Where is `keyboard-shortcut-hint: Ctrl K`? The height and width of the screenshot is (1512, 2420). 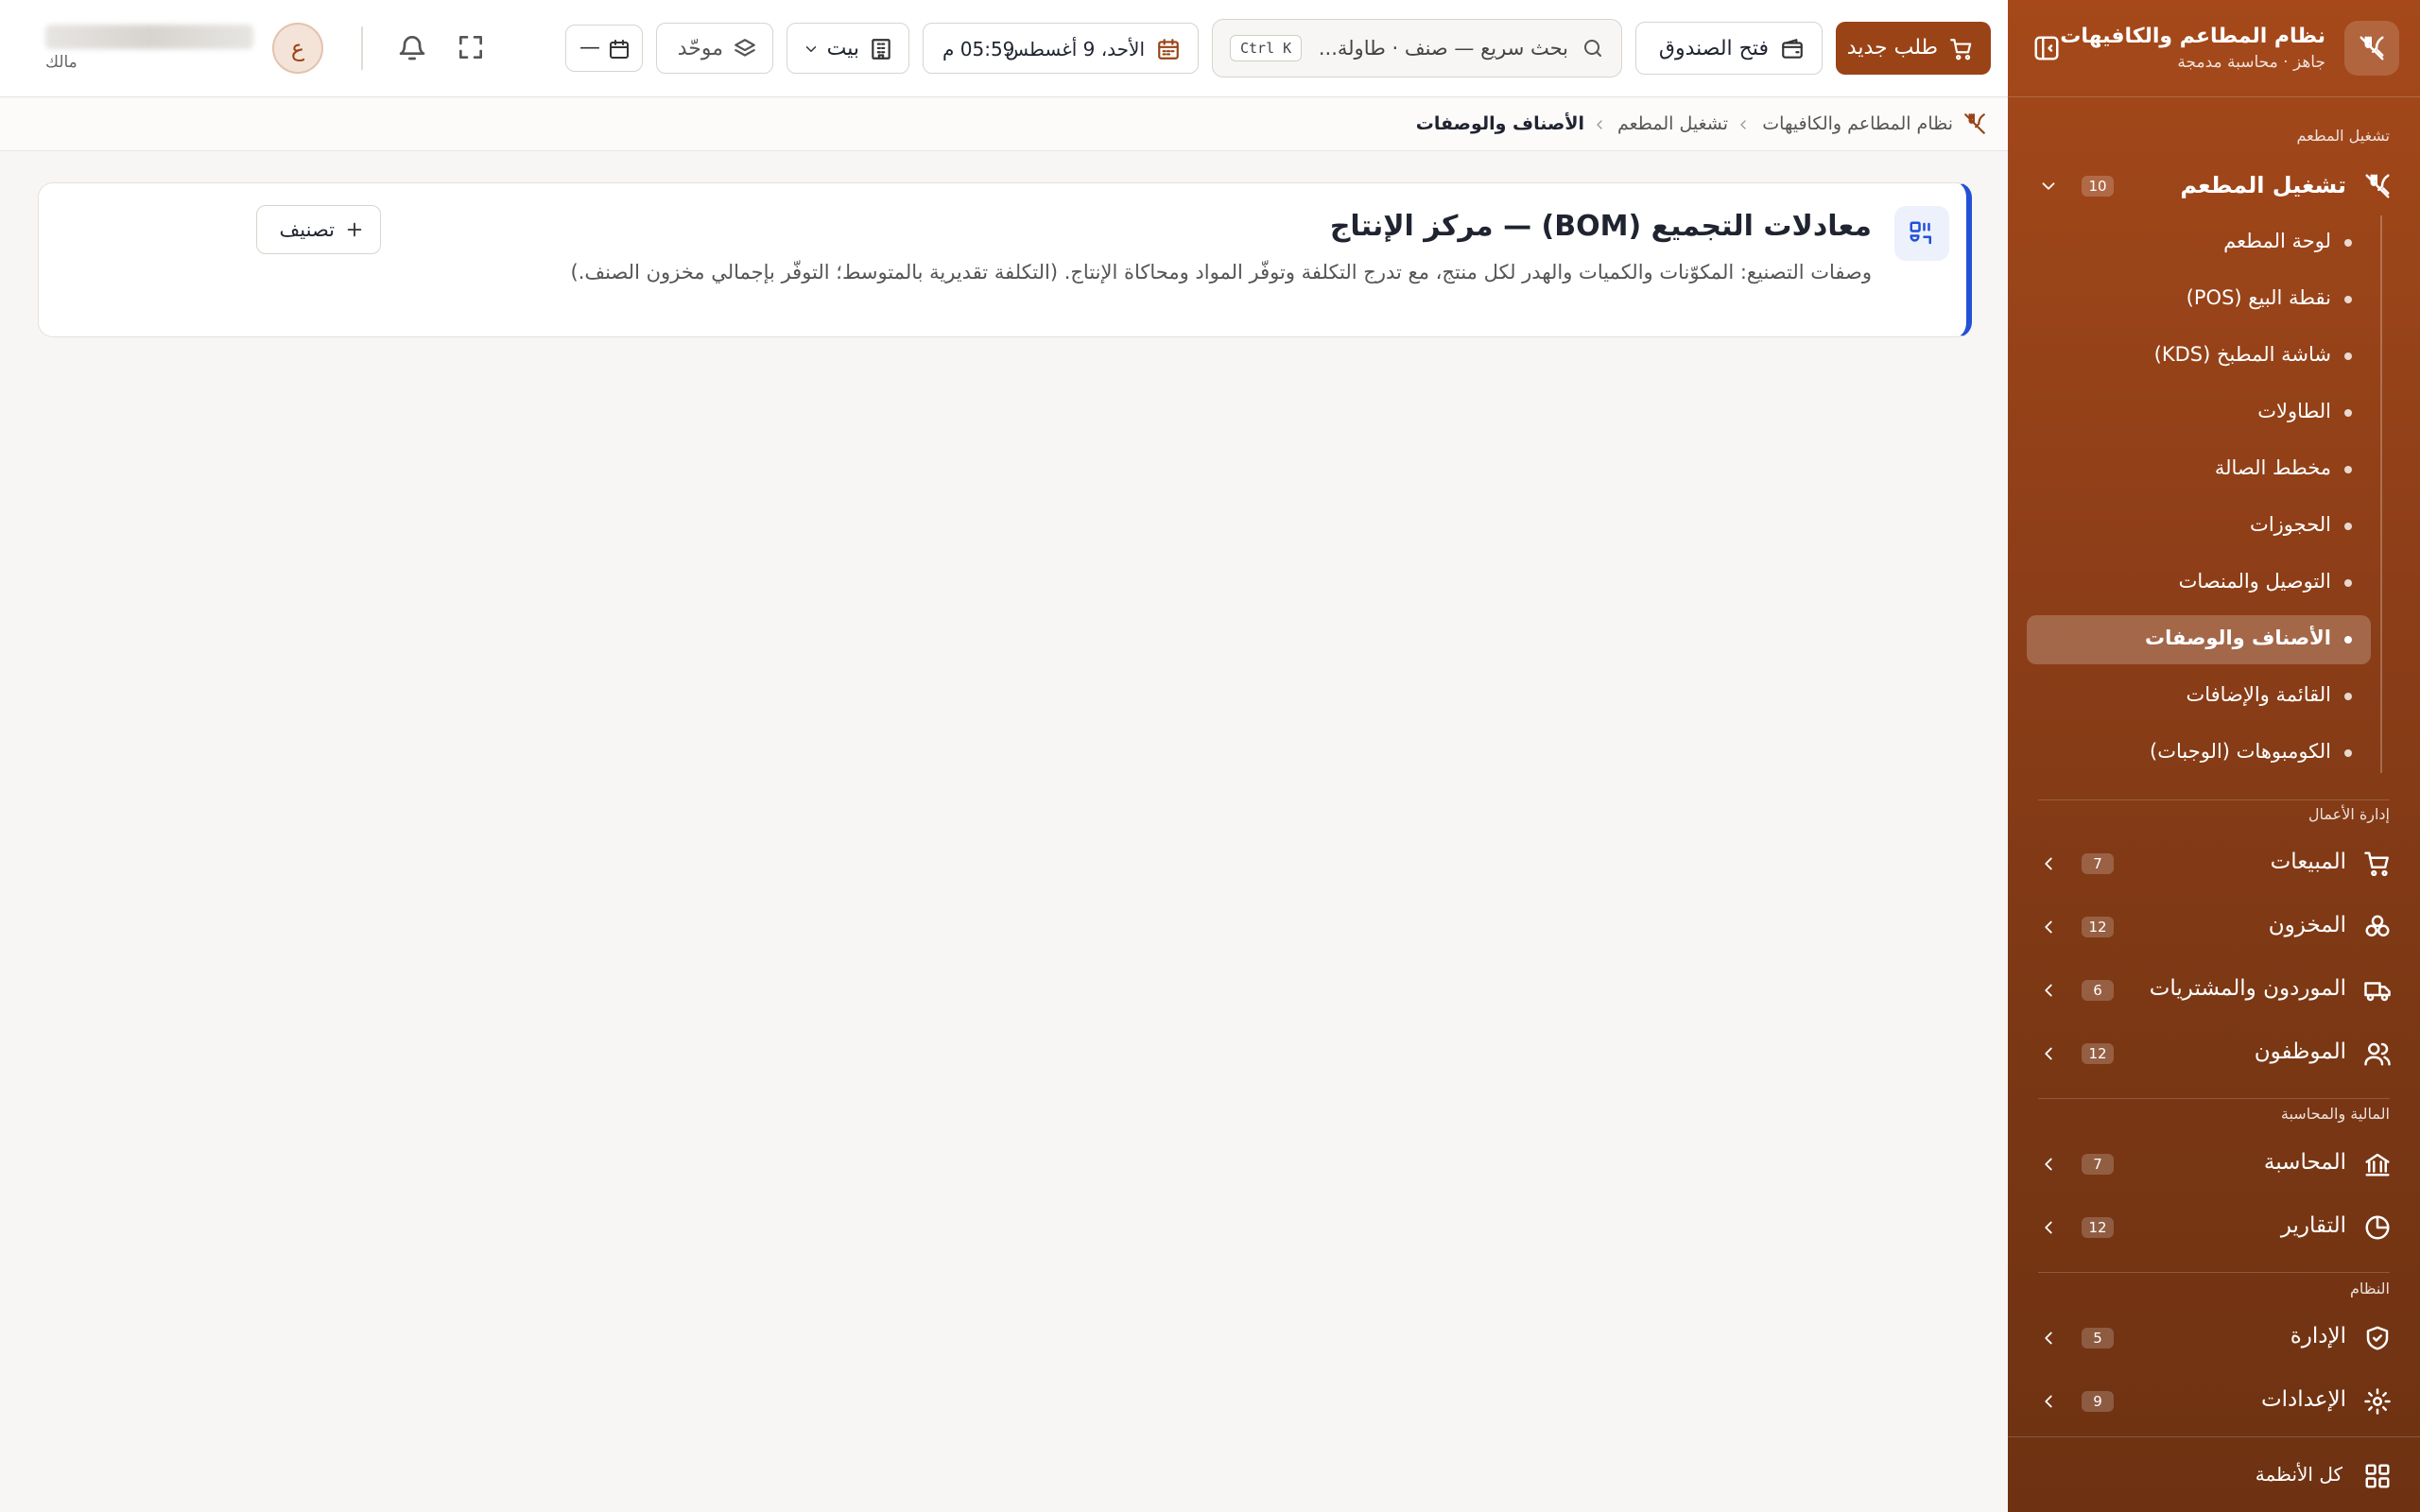
keyboard-shortcut-hint: Ctrl K is located at coordinates (1267, 48).